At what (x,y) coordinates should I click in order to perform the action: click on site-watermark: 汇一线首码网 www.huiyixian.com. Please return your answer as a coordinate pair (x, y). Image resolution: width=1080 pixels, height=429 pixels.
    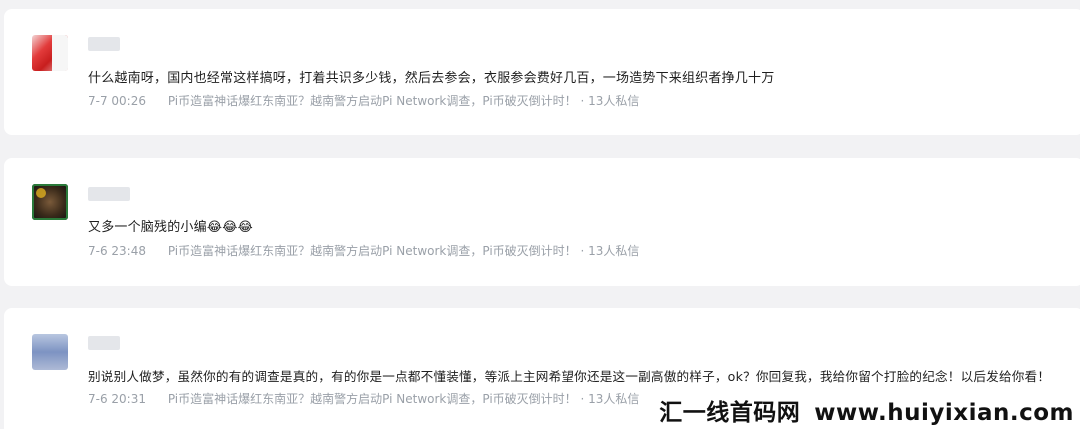
    Looking at the image, I should click on (866, 410).